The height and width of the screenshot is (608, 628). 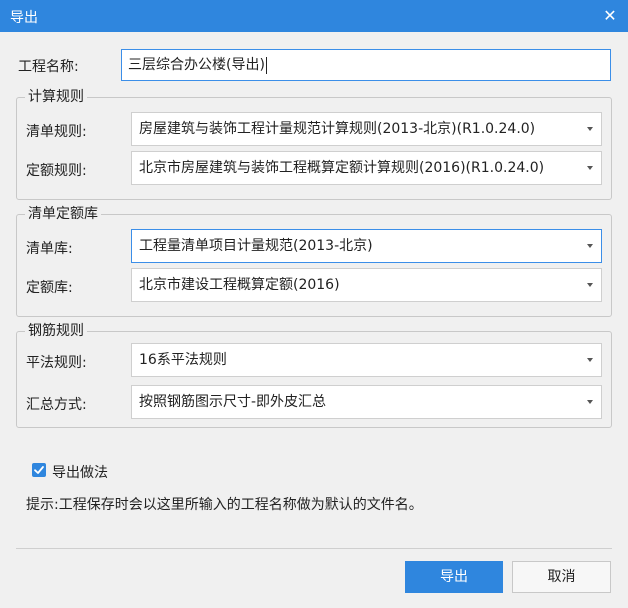 I want to click on project-name-label: 工程名称:, so click(x=48, y=67).